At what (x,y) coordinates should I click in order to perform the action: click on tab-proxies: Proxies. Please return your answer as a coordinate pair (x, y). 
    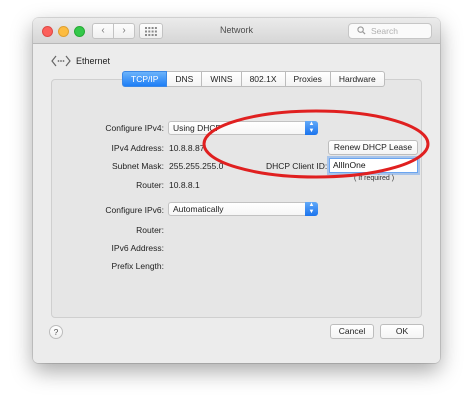
    Looking at the image, I should click on (308, 79).